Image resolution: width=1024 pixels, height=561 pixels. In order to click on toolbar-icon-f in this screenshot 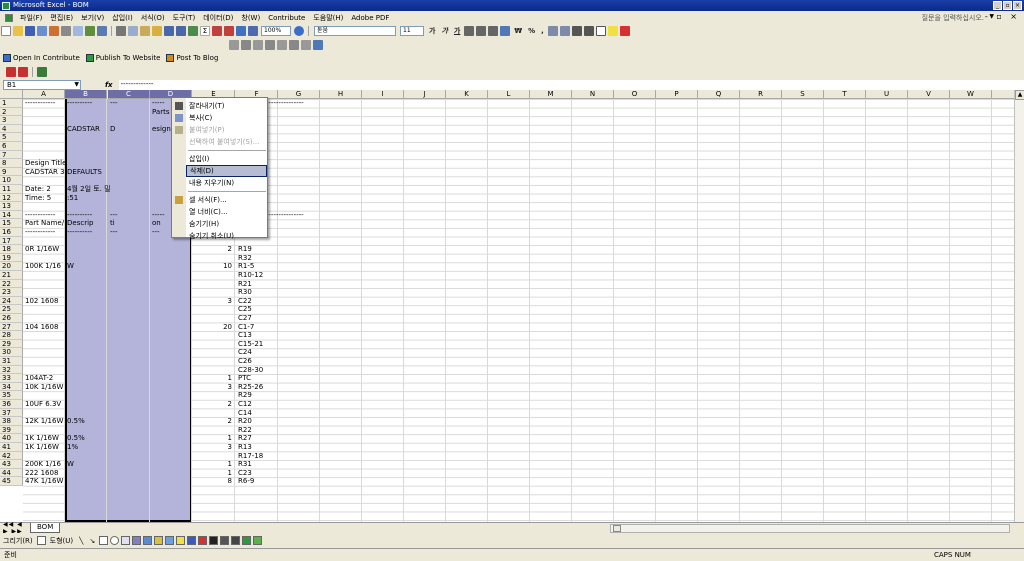, I will do `click(294, 44)`.